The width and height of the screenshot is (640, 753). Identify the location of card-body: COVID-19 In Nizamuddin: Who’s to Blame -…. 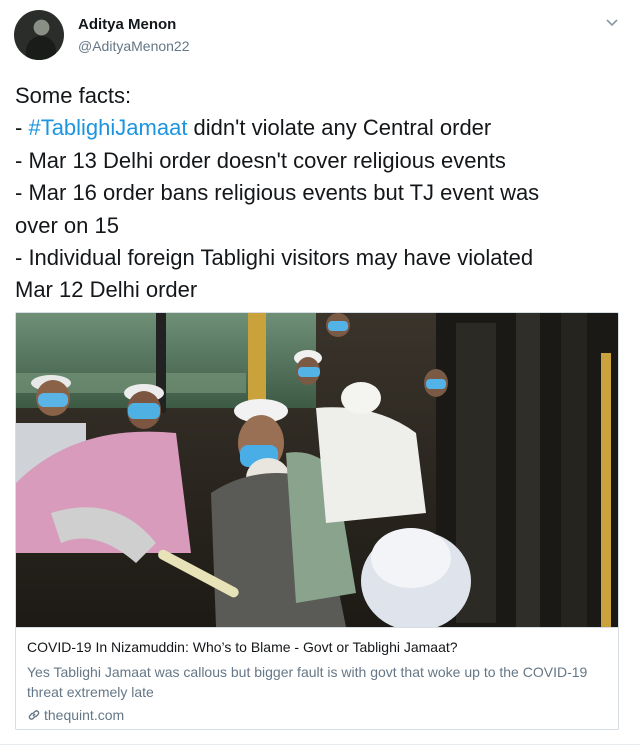
(317, 678).